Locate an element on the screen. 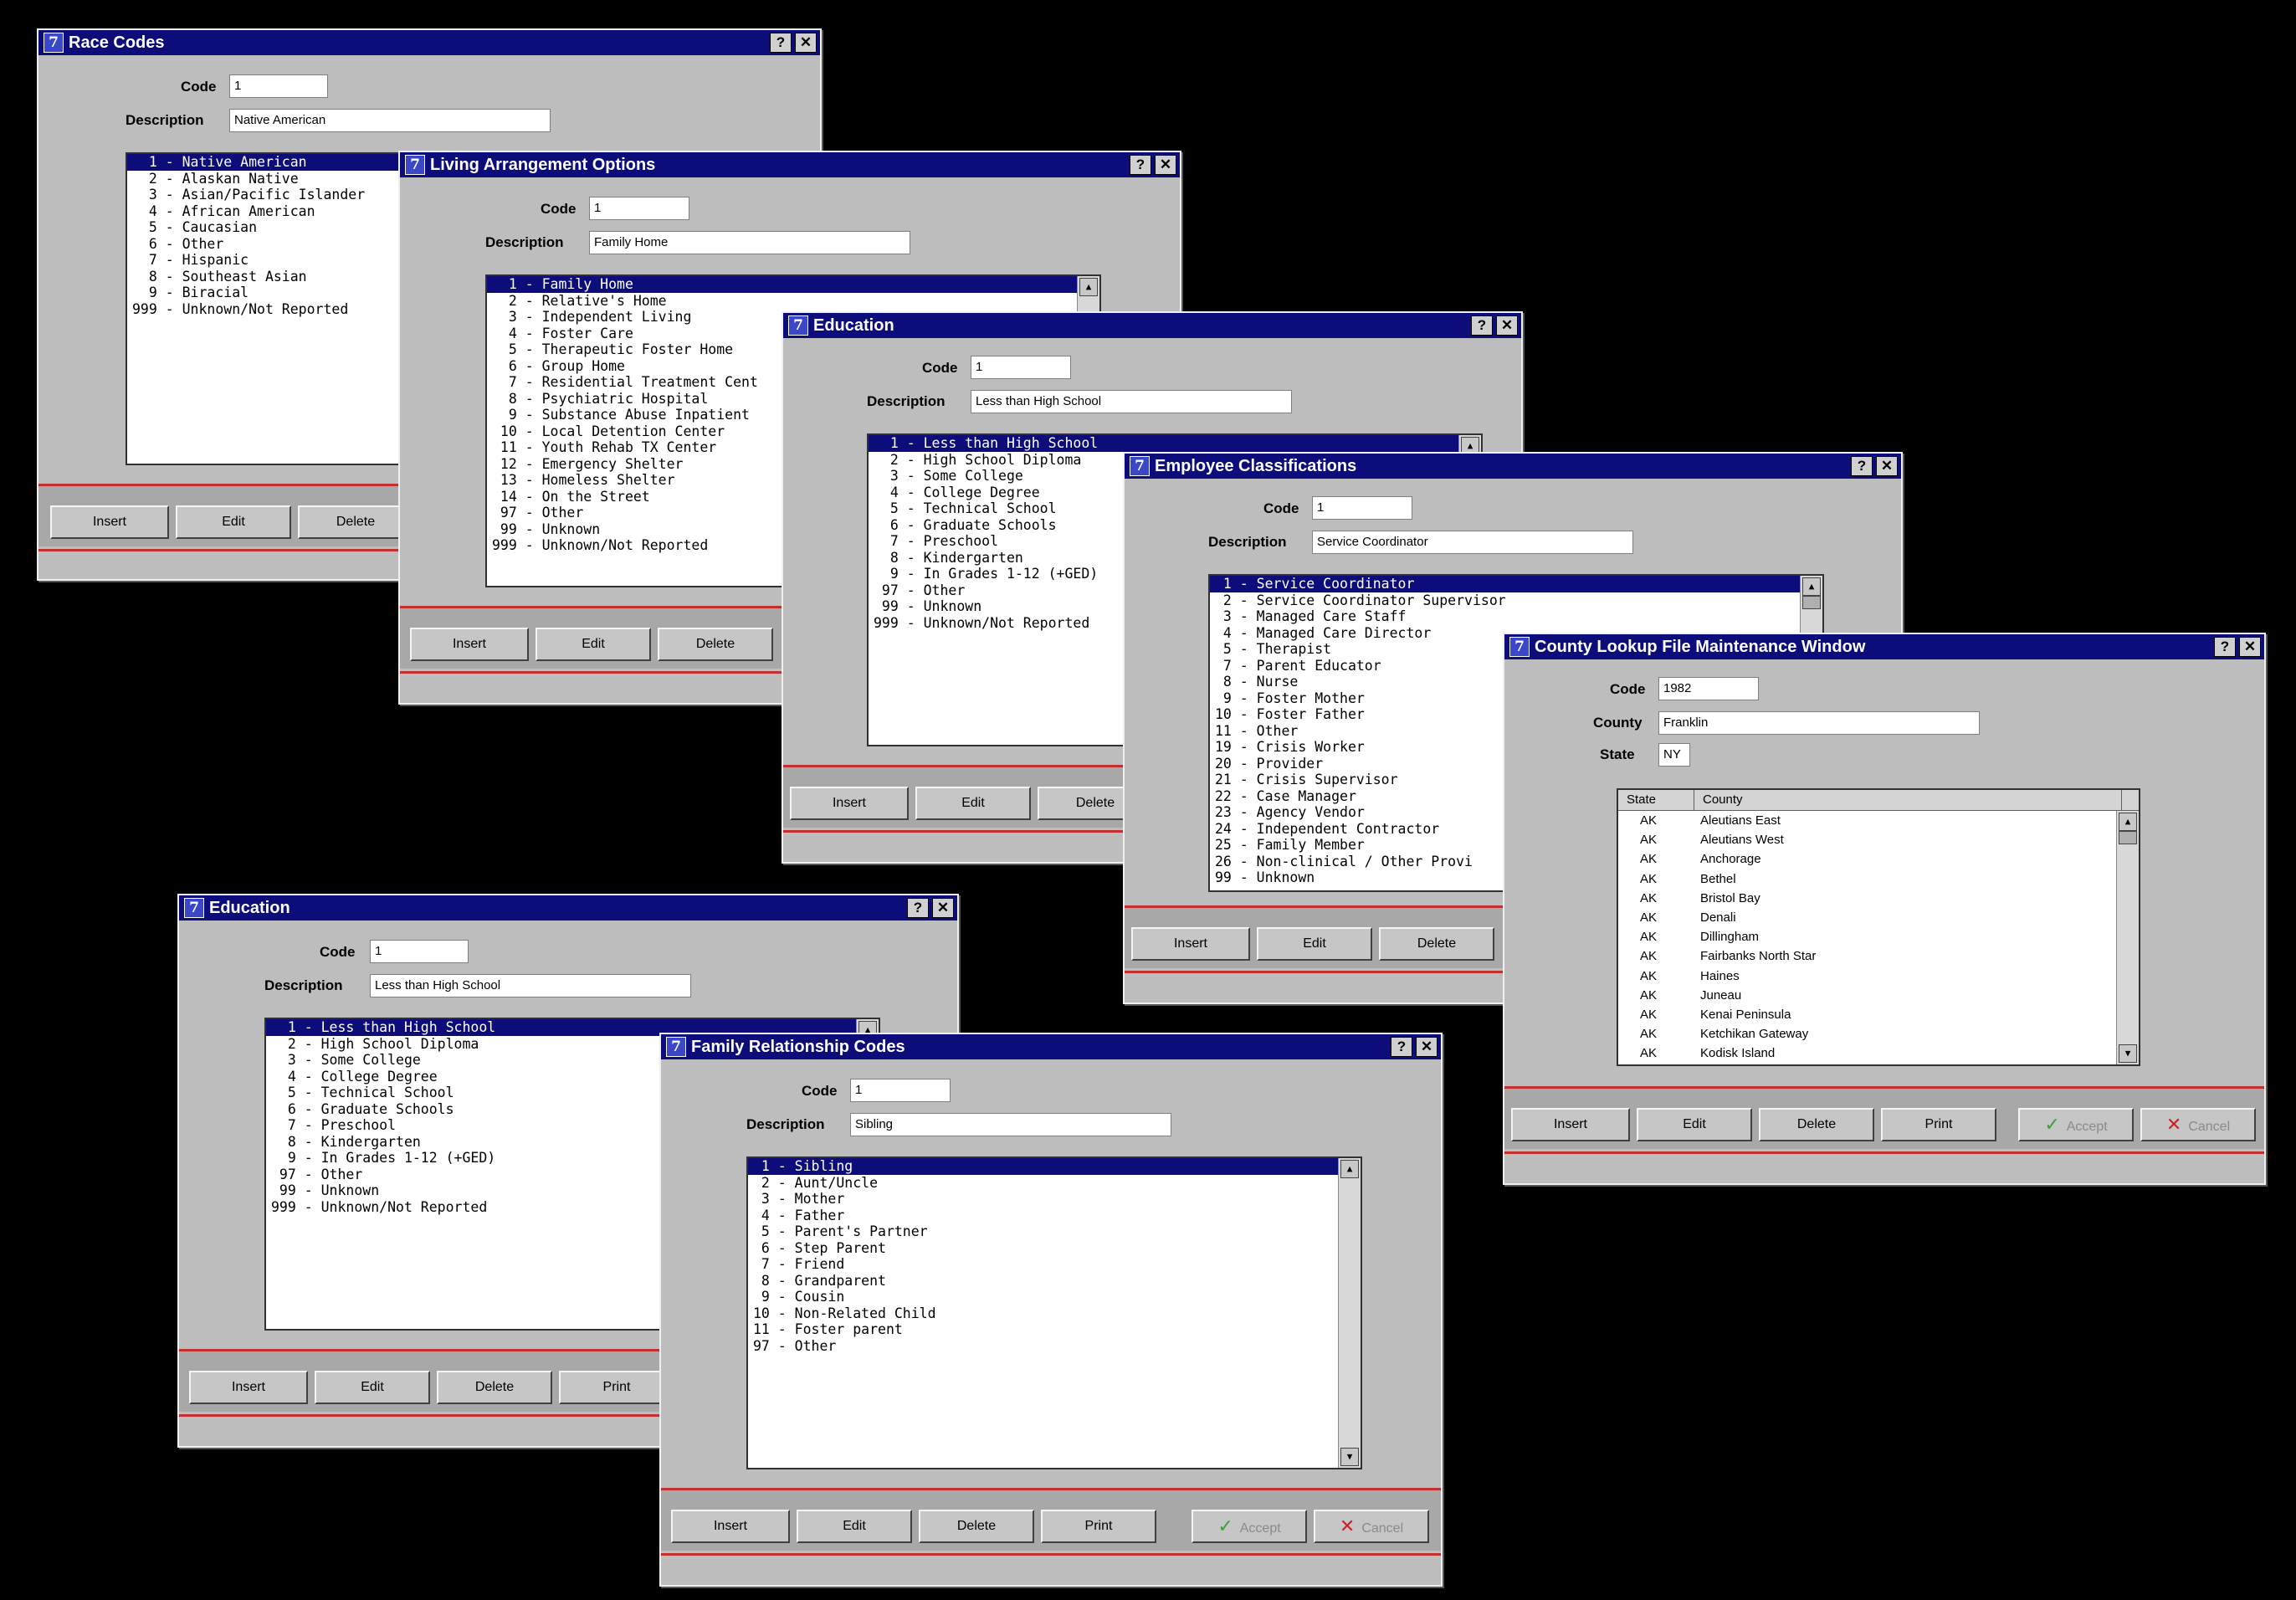 The height and width of the screenshot is (1600, 2296). list-item: 1 - Service Coordinator is located at coordinates (1516, 584).